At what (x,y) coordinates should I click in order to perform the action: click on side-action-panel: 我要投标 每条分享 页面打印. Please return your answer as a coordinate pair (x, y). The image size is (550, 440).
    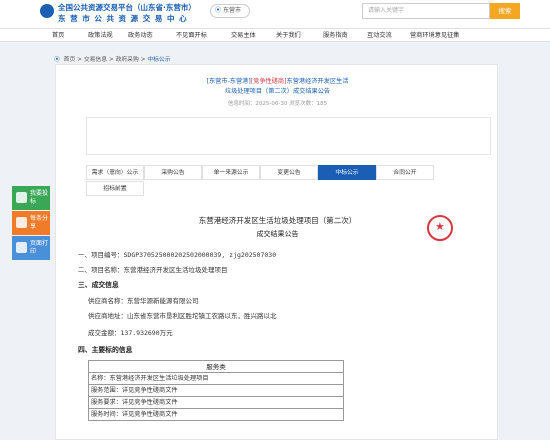
    Looking at the image, I should click on (31, 223).